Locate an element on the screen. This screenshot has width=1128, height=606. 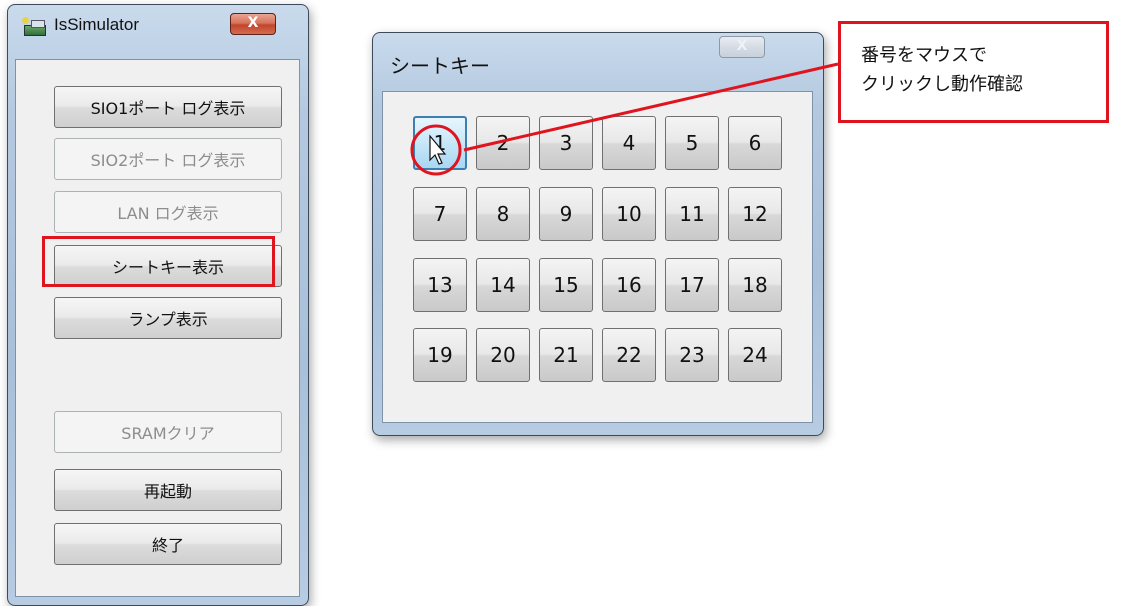
annotation-leader-line is located at coordinates (651, 107).